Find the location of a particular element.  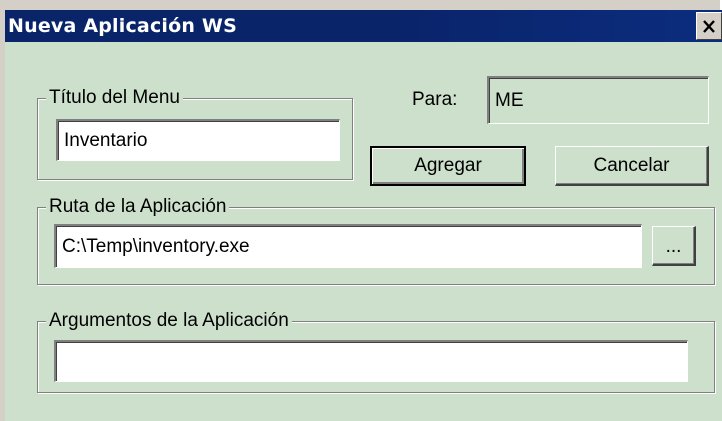

app-args-legend: Argumentos de la Aplicación is located at coordinates (169, 321).